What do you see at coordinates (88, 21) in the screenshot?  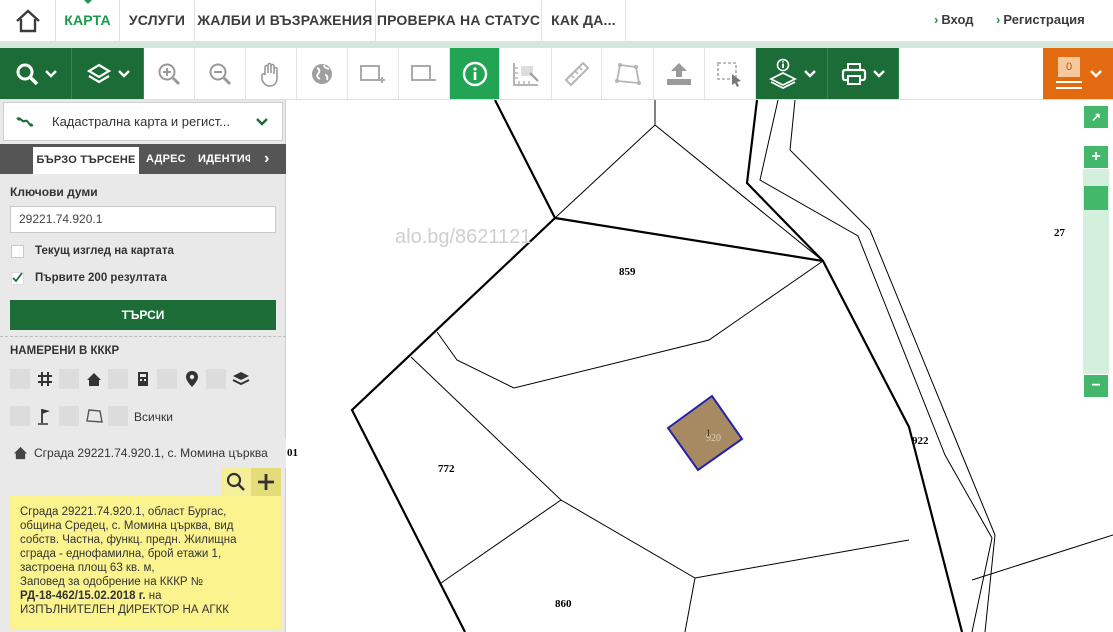 I see `nav-item-map: КАРТА` at bounding box center [88, 21].